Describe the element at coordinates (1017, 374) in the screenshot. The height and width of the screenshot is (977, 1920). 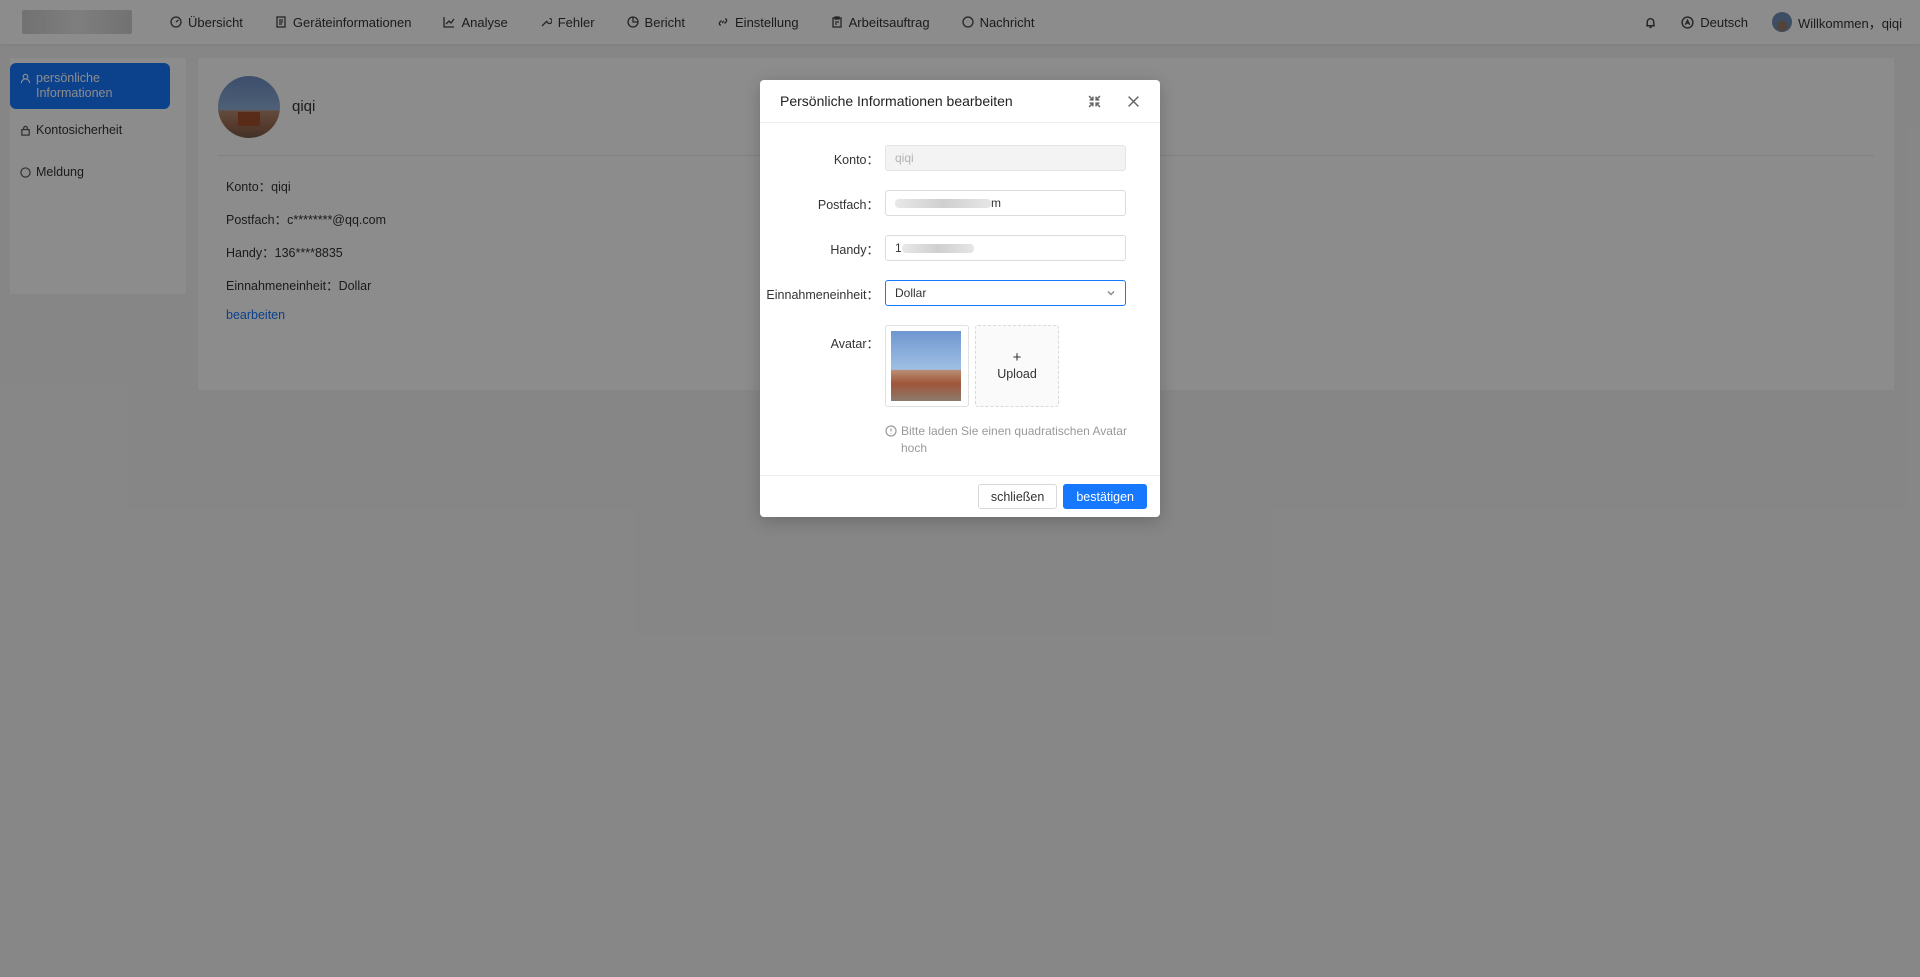
I see `upload-label: Upload` at that location.